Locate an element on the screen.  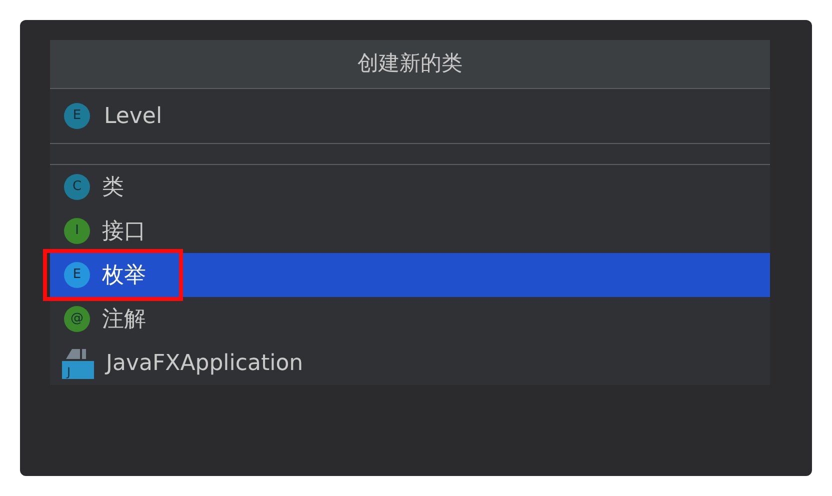
list-item: C 类 is located at coordinates (410, 187).